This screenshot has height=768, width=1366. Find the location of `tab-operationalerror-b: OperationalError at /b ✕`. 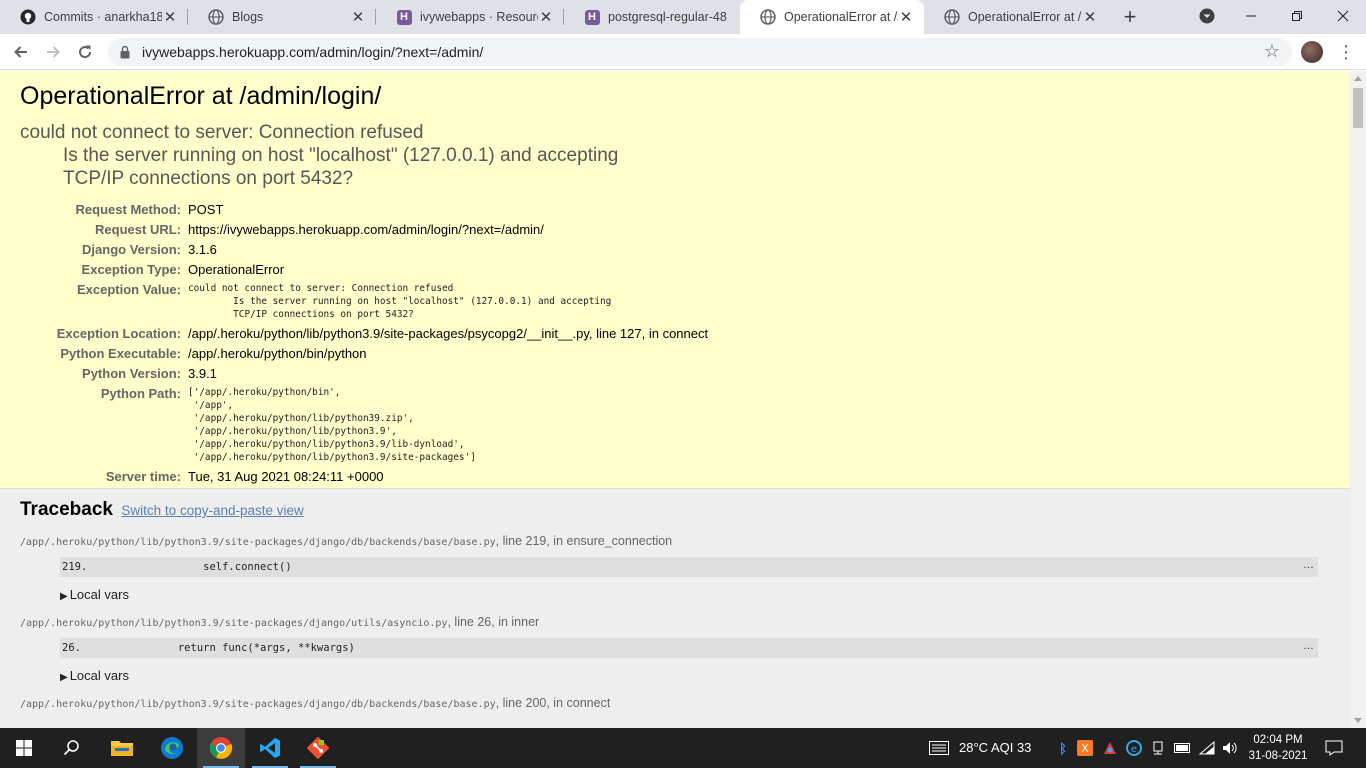

tab-operationalerror-b: OperationalError at /b ✕ is located at coordinates (1016, 17).